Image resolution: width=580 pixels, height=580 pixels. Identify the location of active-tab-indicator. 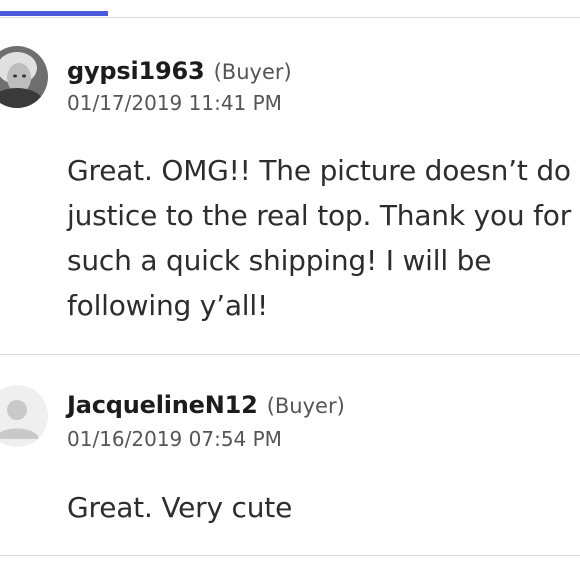
(54, 13).